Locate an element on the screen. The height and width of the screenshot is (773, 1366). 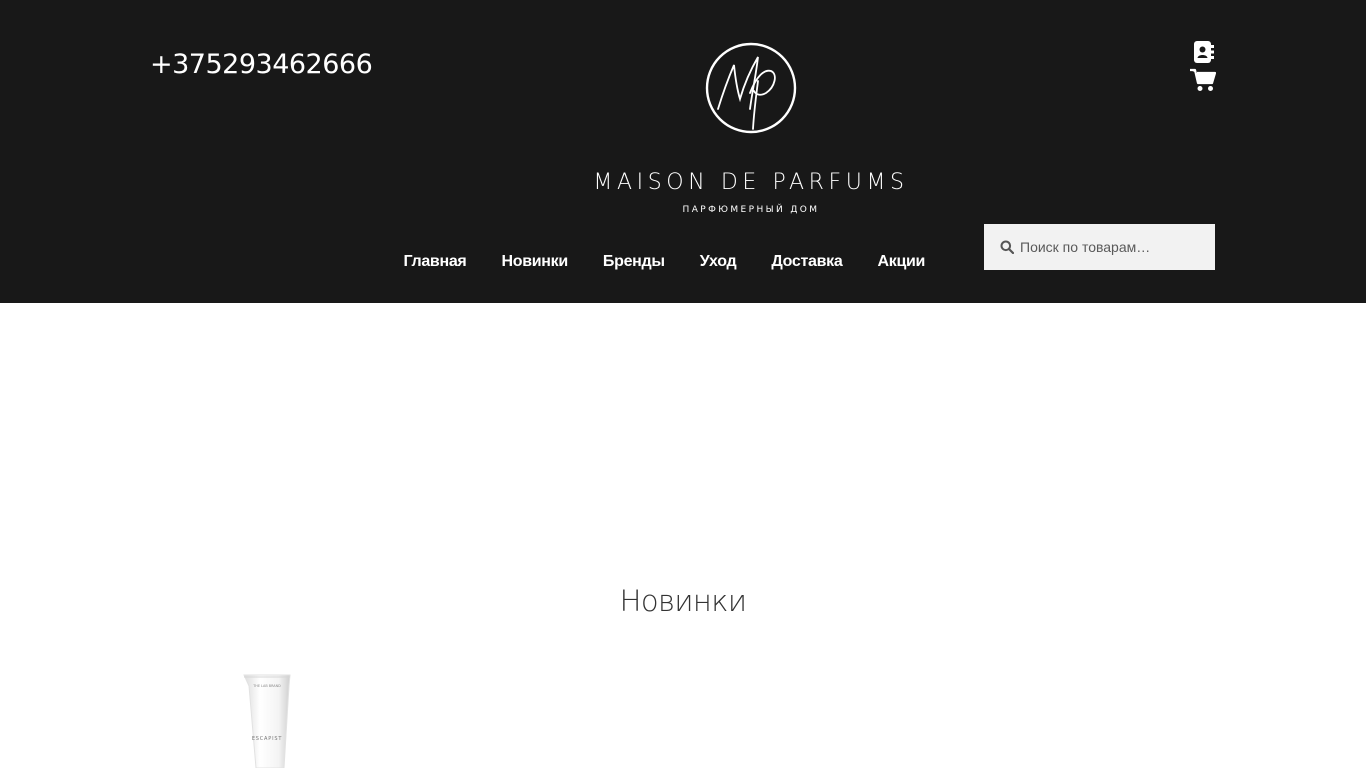
product-brand-print: THE LAB BRAND is located at coordinates (266, 686).